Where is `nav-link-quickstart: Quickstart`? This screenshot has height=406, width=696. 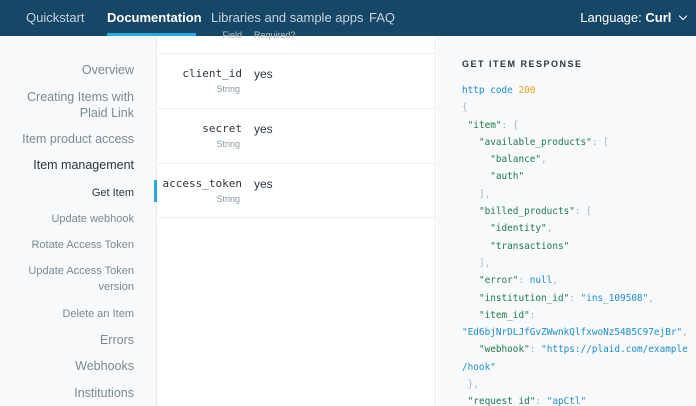 nav-link-quickstart: Quickstart is located at coordinates (55, 18).